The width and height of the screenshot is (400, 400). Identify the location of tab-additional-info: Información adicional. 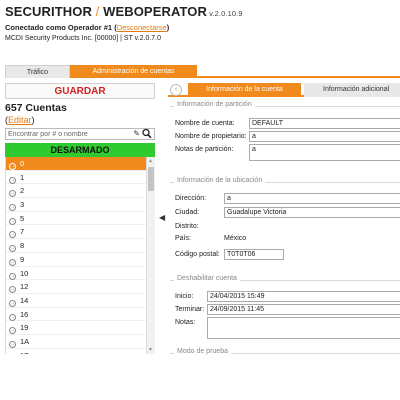
(352, 90).